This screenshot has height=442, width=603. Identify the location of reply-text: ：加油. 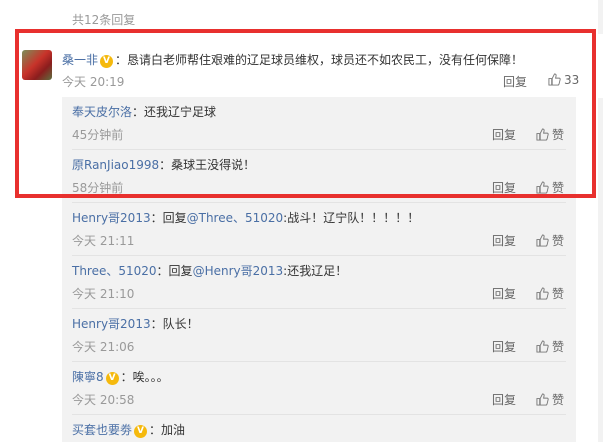
(167, 430).